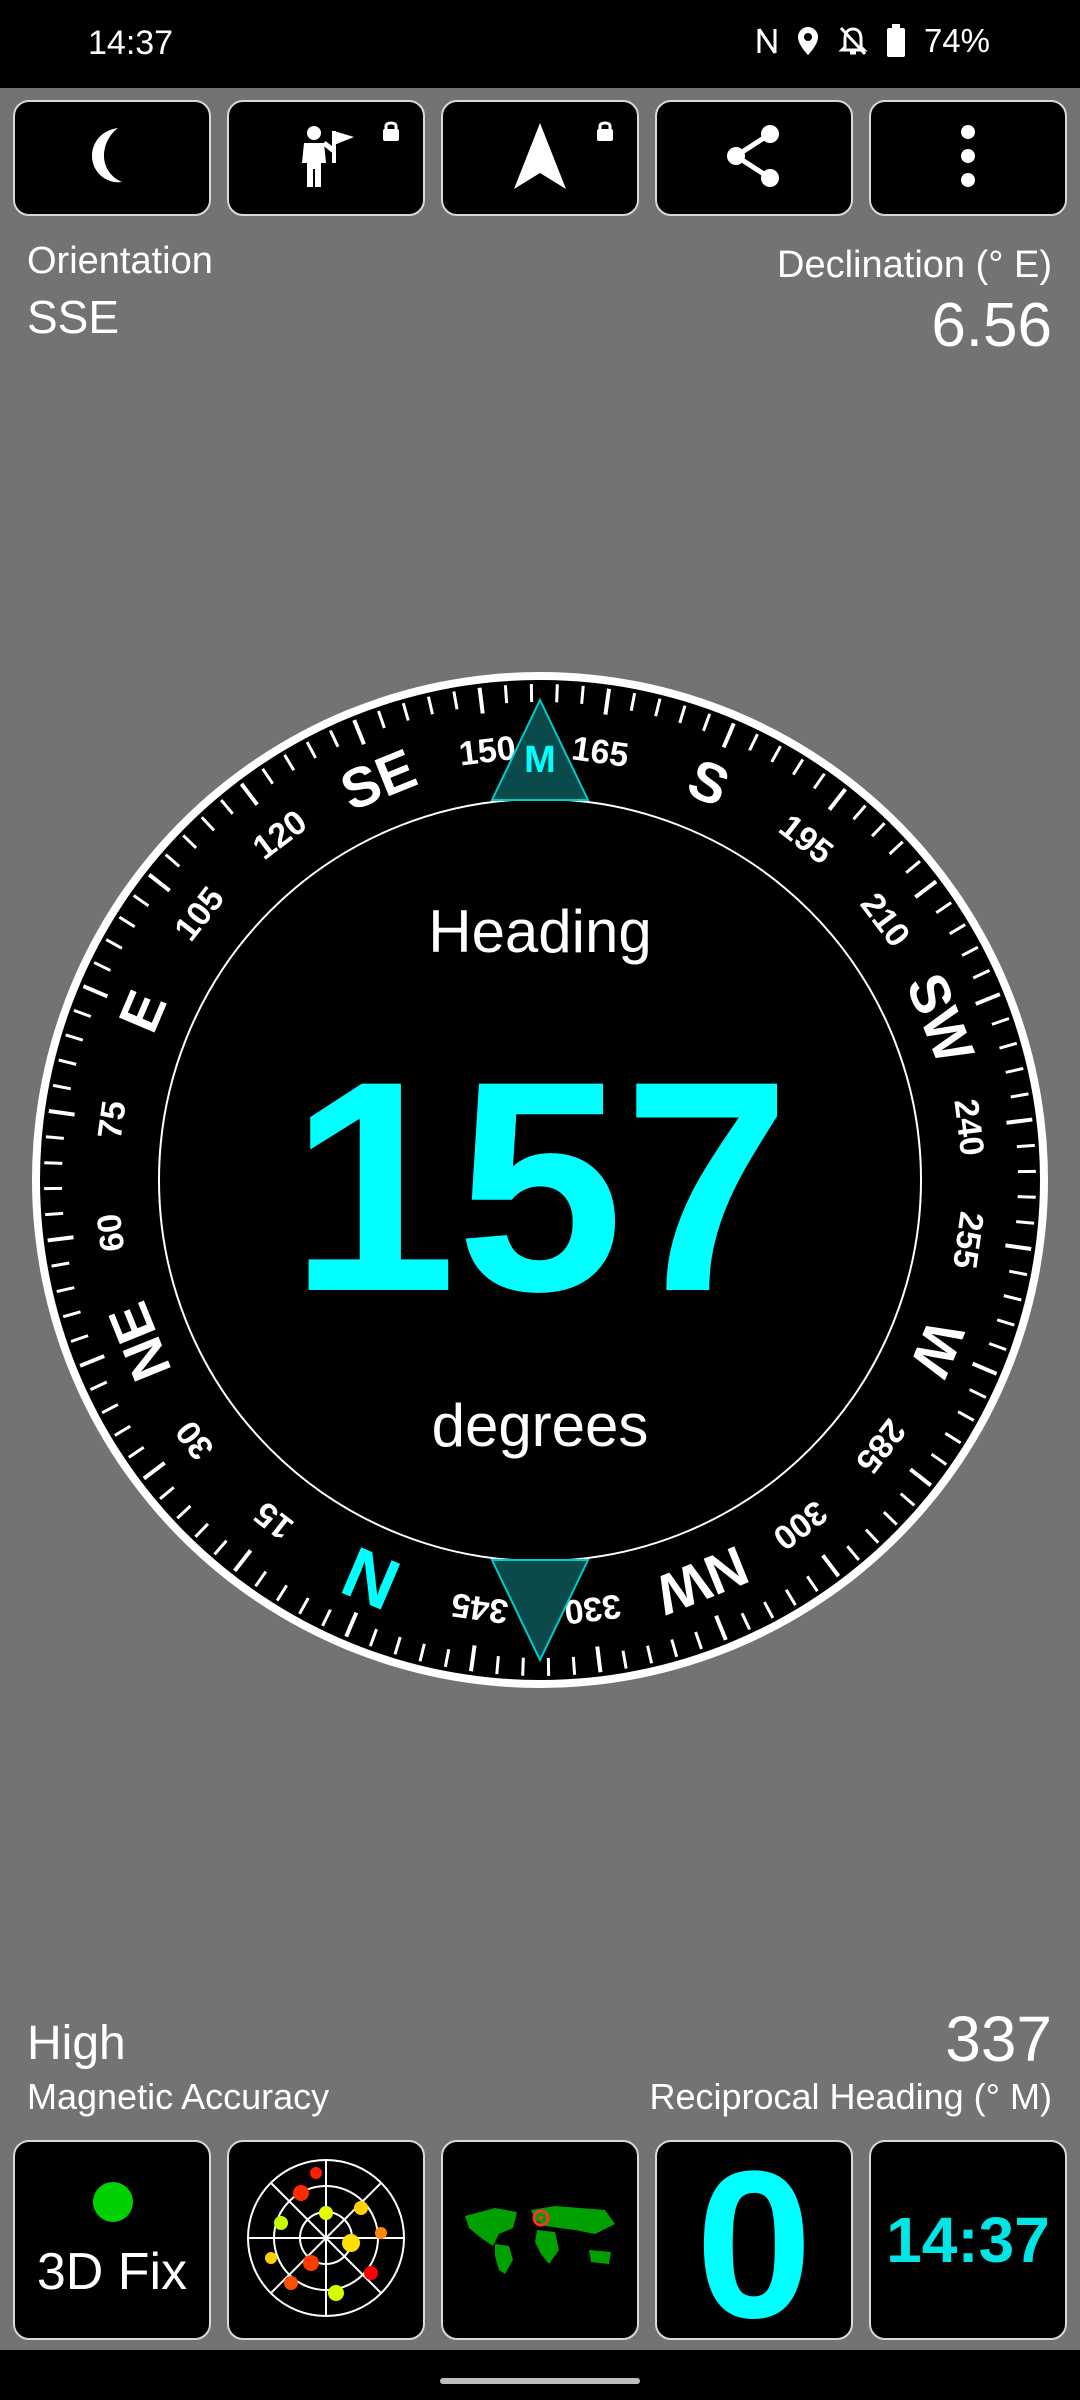 The image size is (1080, 2400). I want to click on gps-clock: 14:37, so click(968, 2240).